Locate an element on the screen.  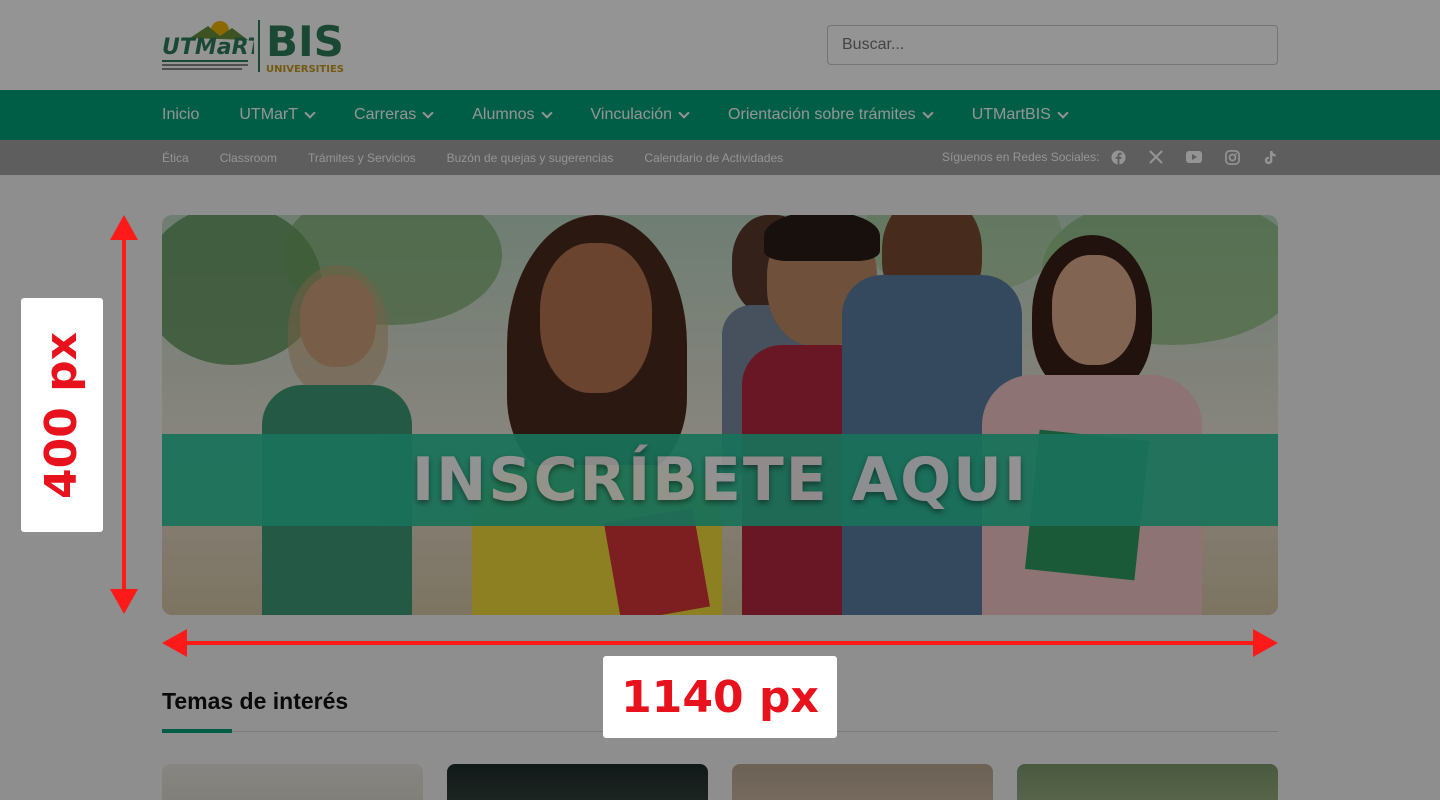
height-annotation-label: 400 px is located at coordinates (62, 415).